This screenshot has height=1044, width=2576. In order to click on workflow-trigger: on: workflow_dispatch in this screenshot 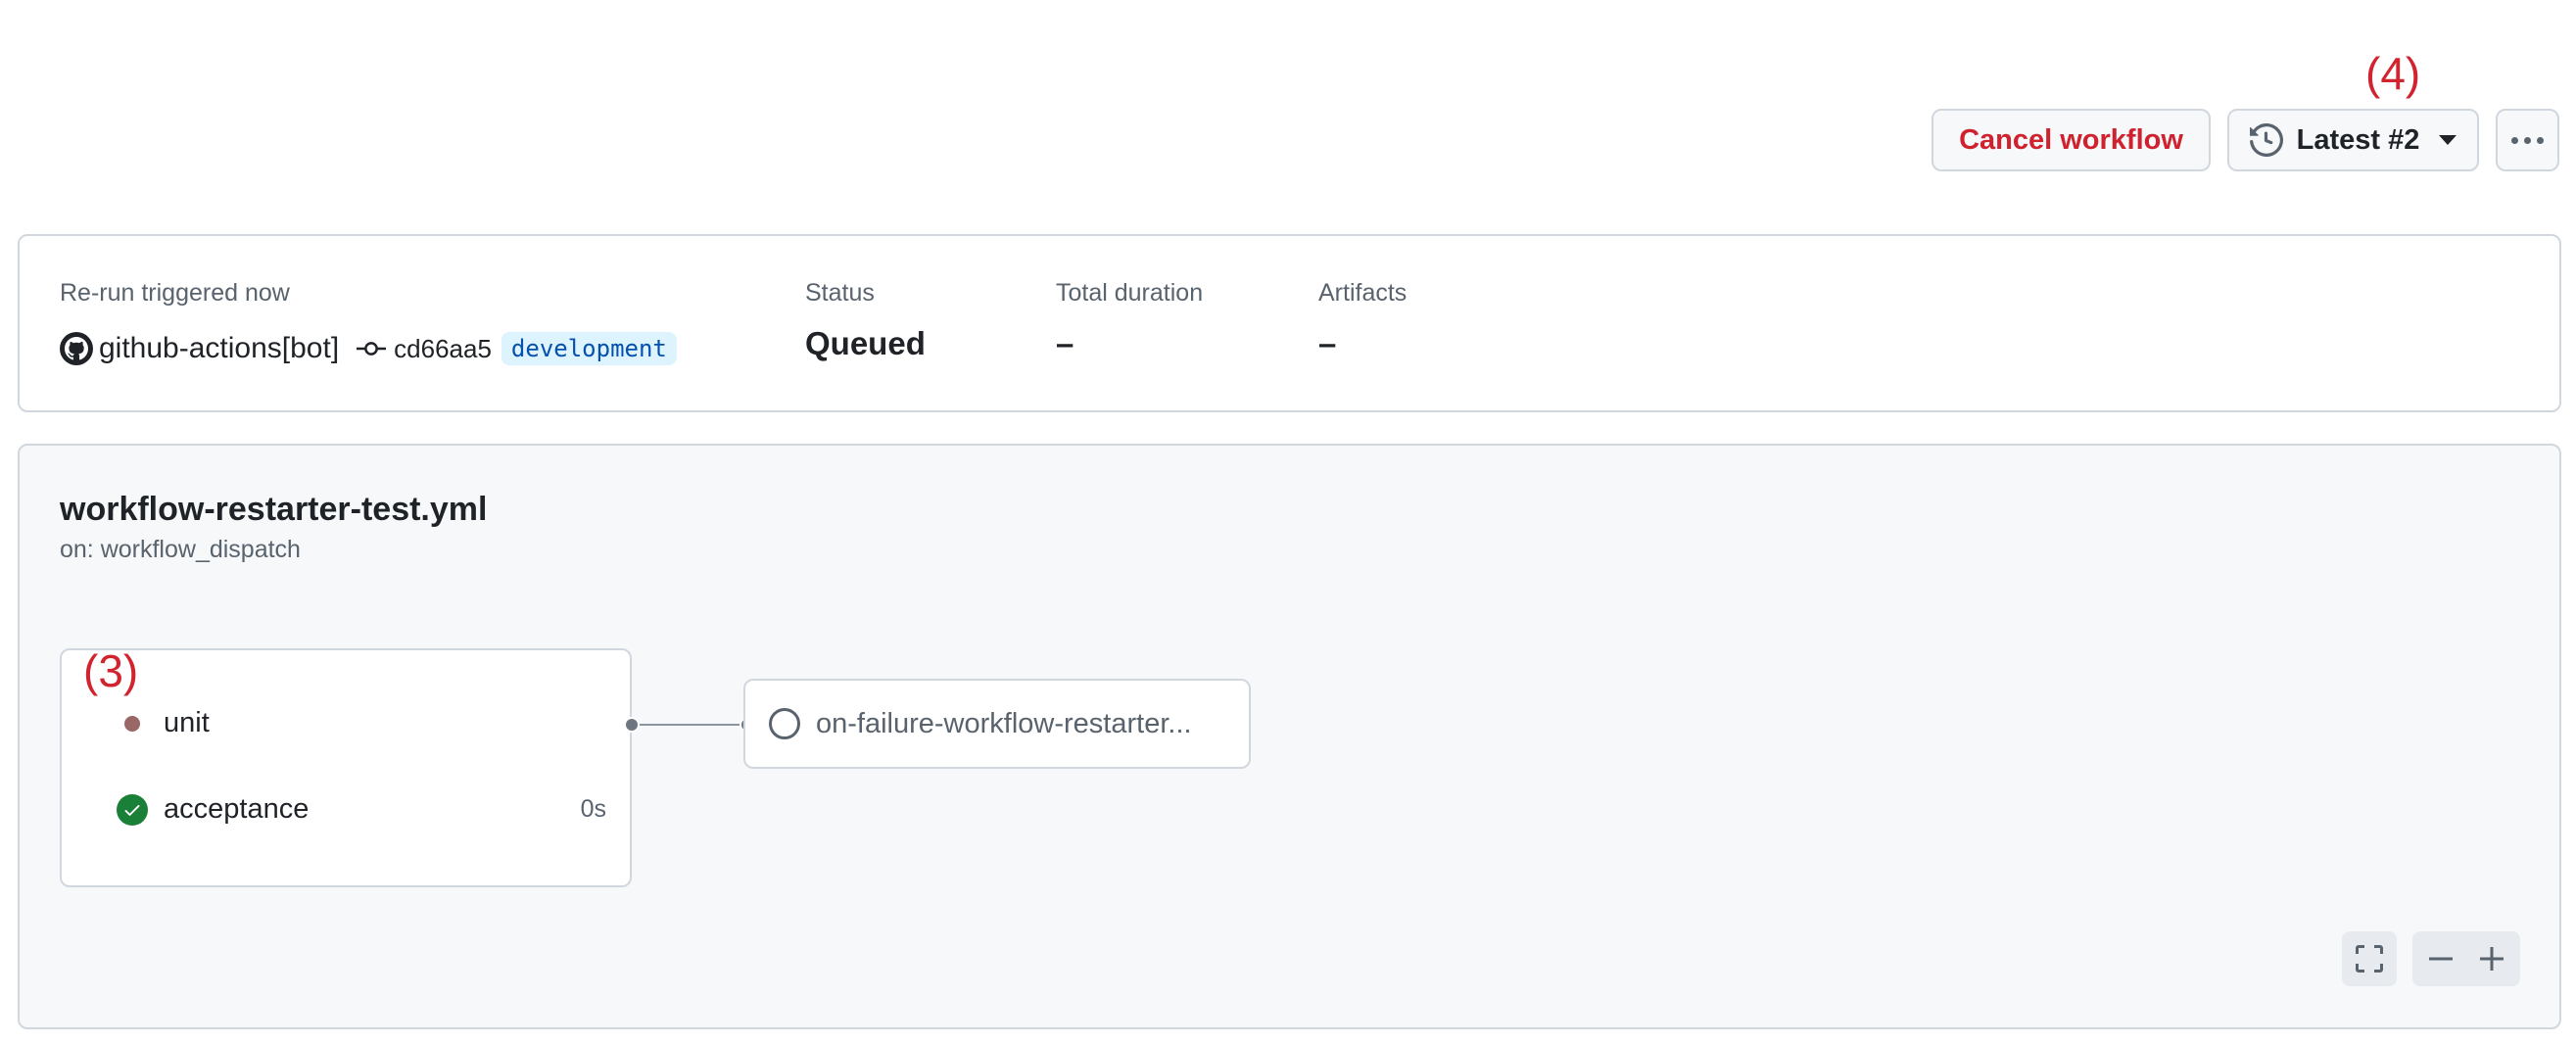, I will do `click(180, 549)`.